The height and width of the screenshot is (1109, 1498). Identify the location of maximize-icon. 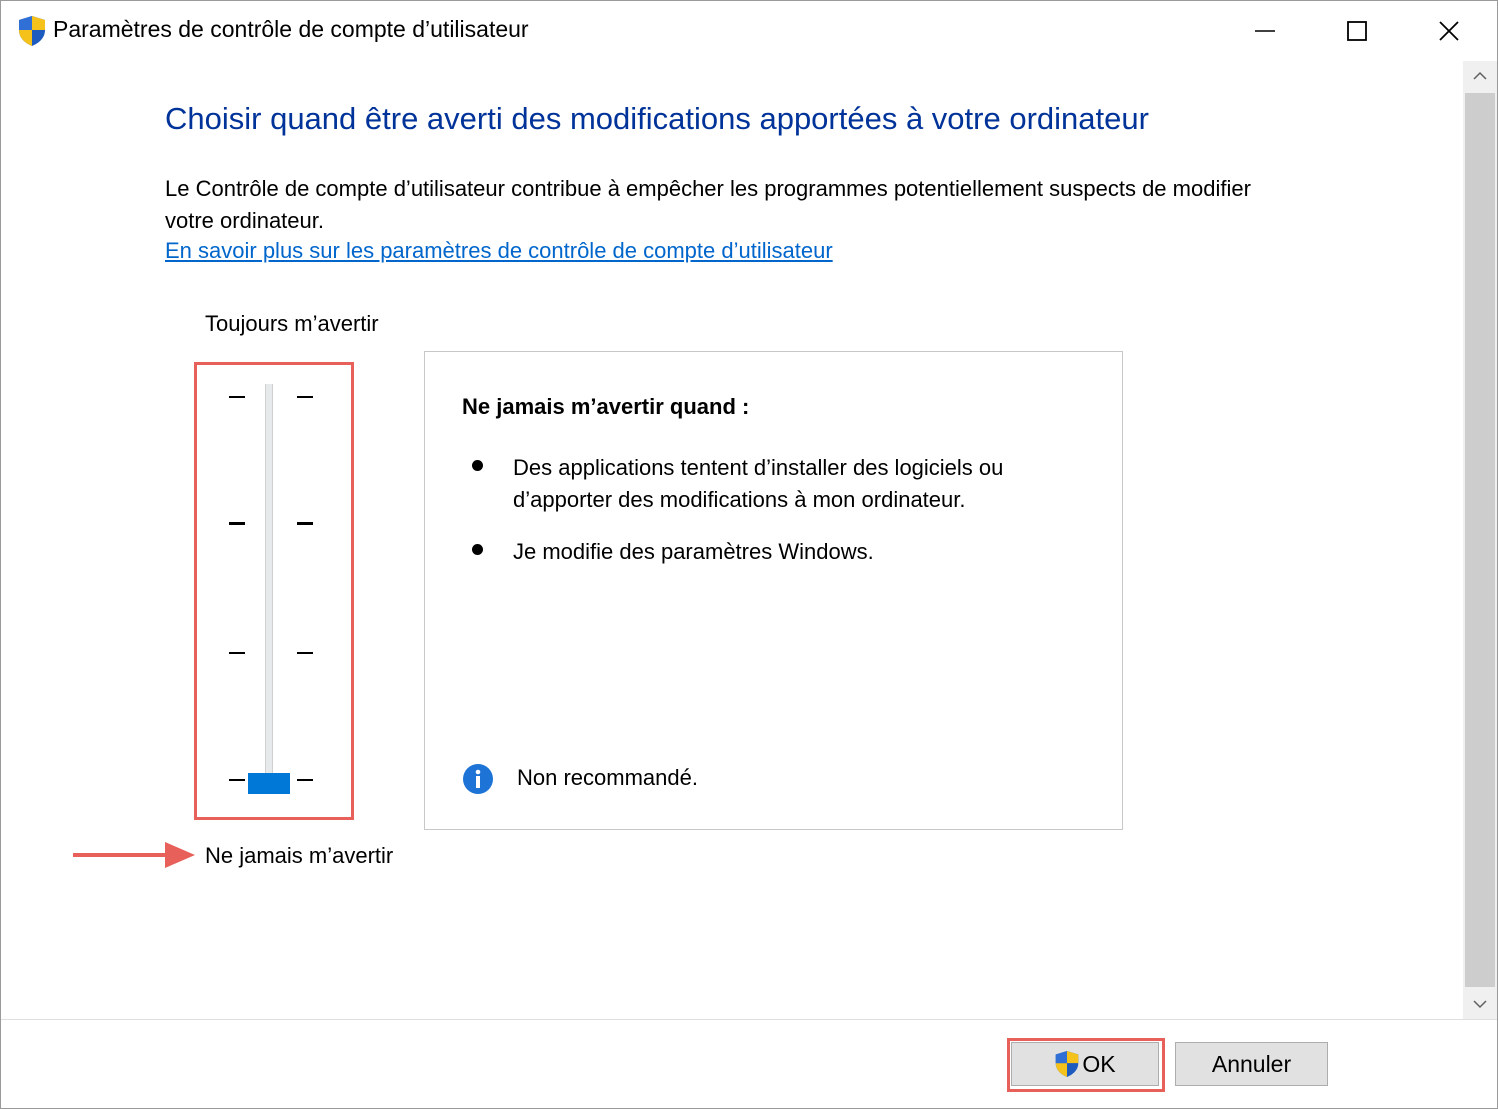
(1357, 31).